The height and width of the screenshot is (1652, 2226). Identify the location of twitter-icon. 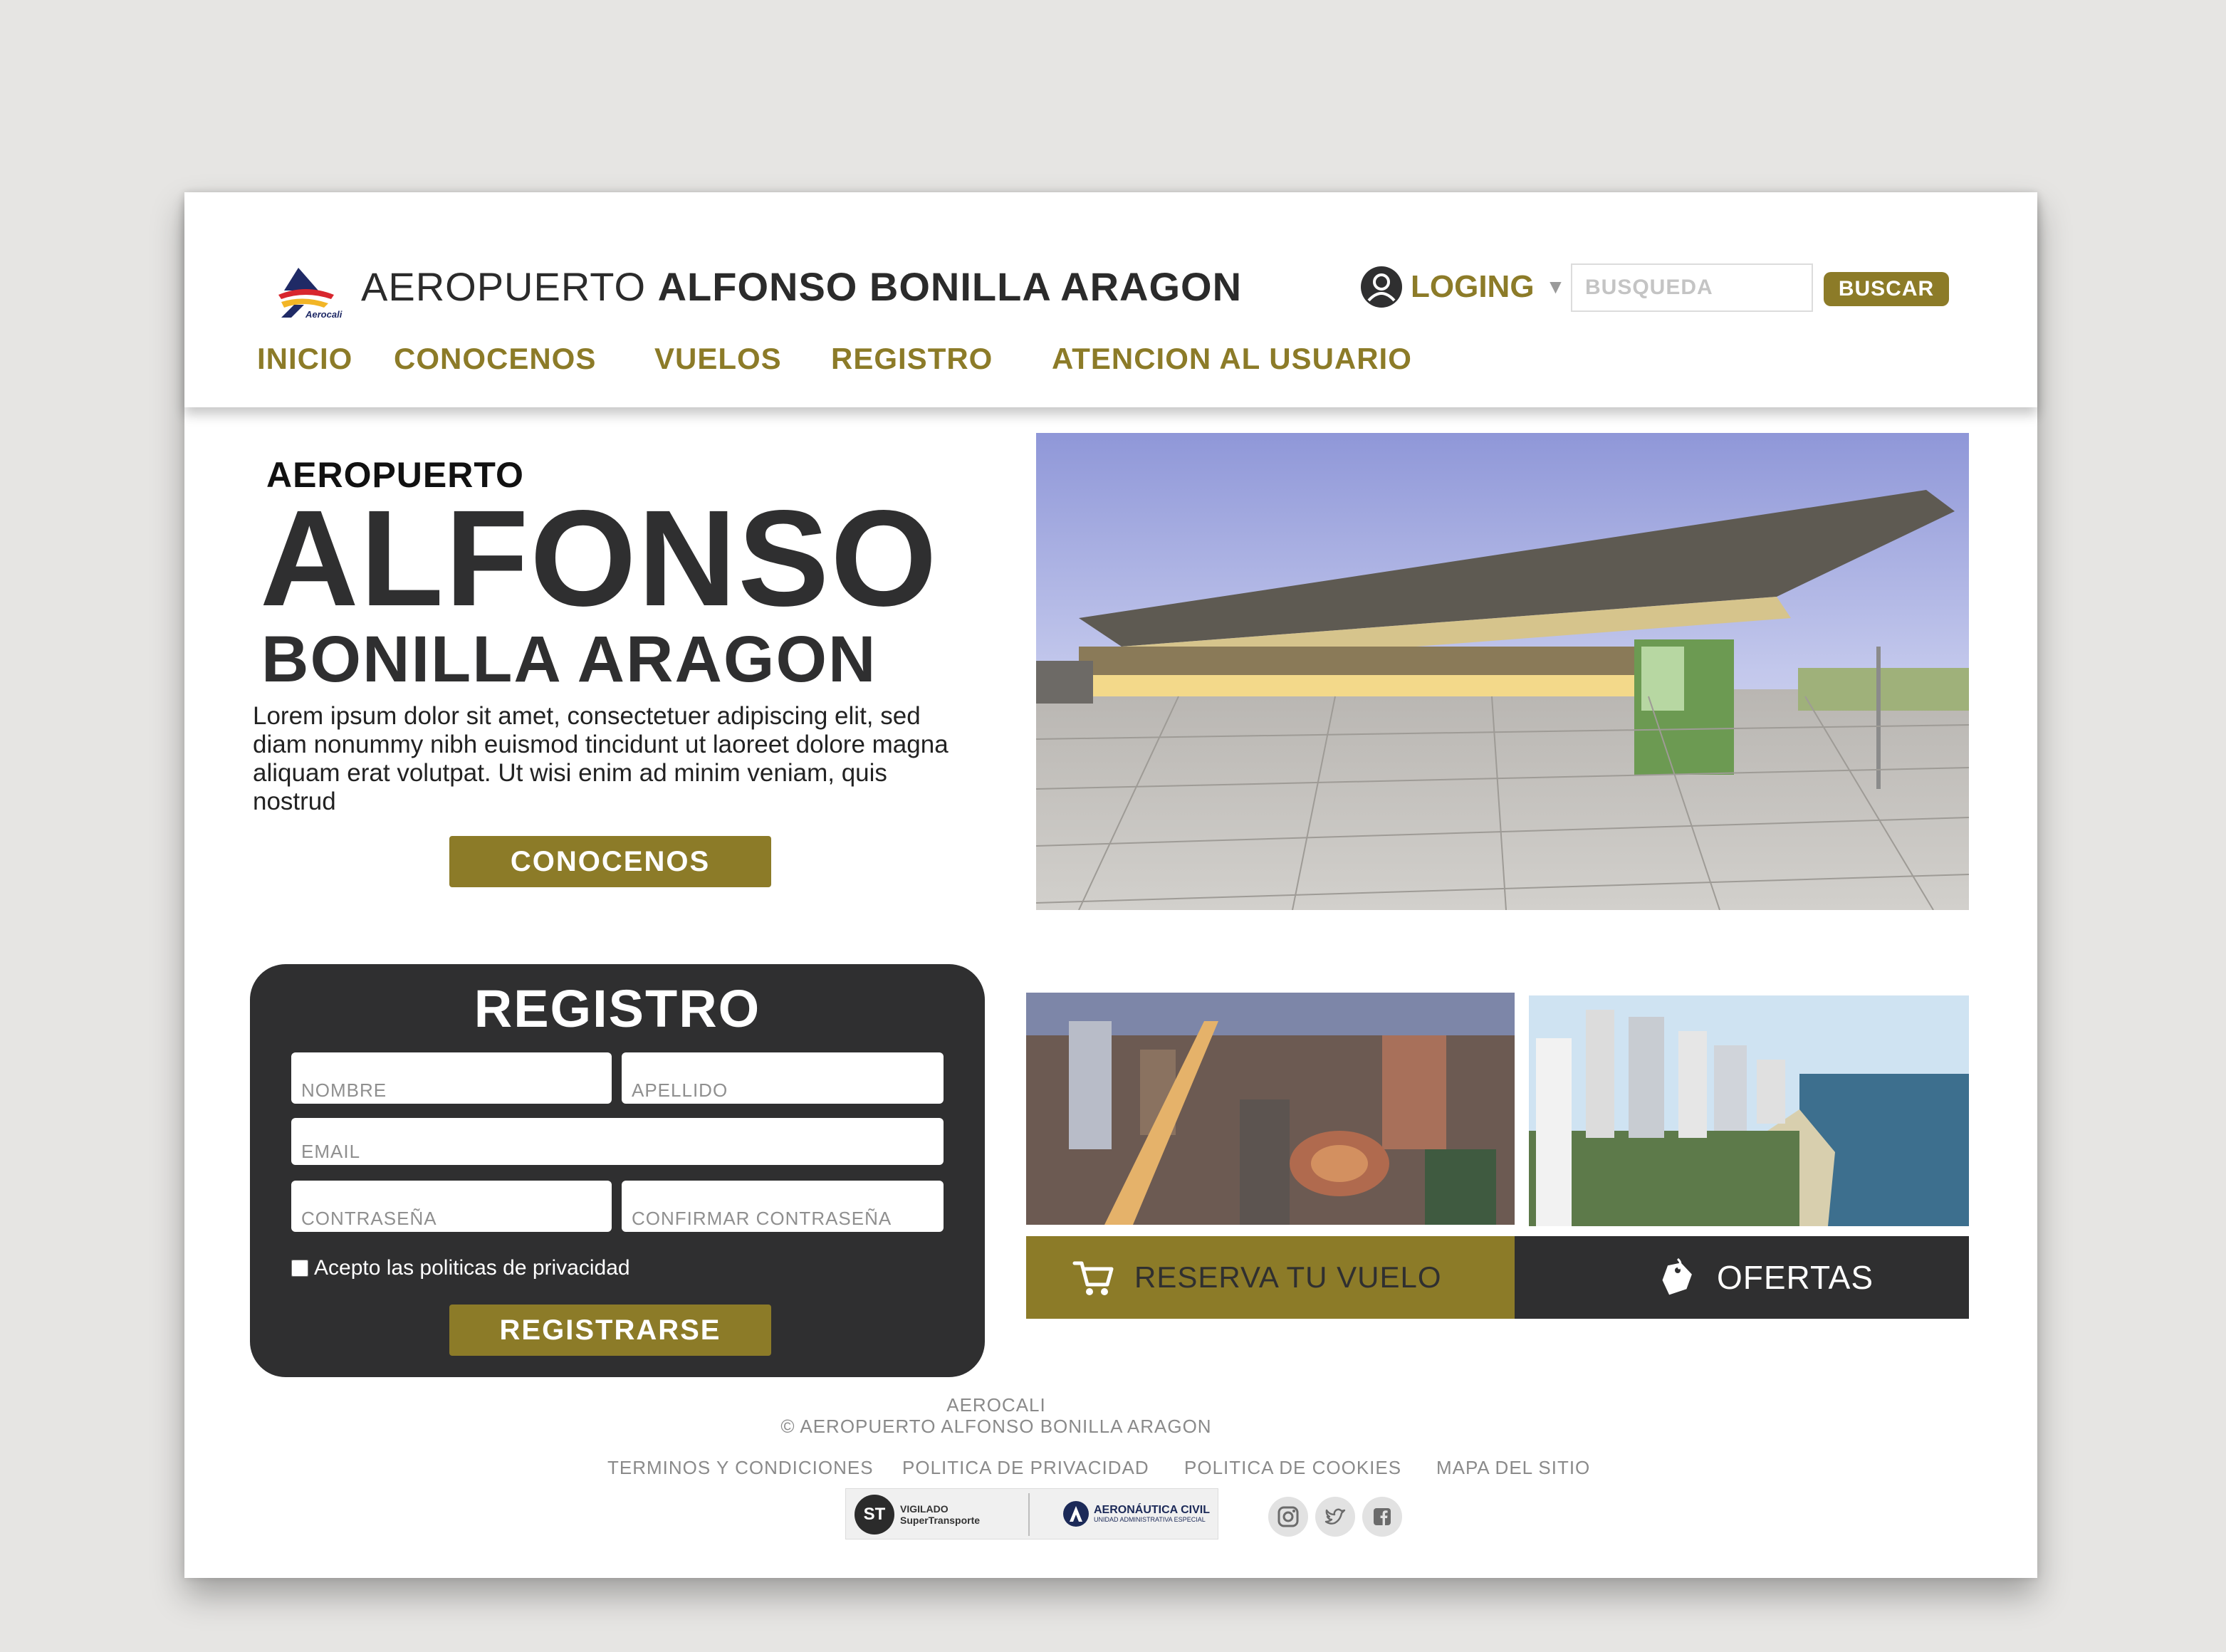
(1335, 1517).